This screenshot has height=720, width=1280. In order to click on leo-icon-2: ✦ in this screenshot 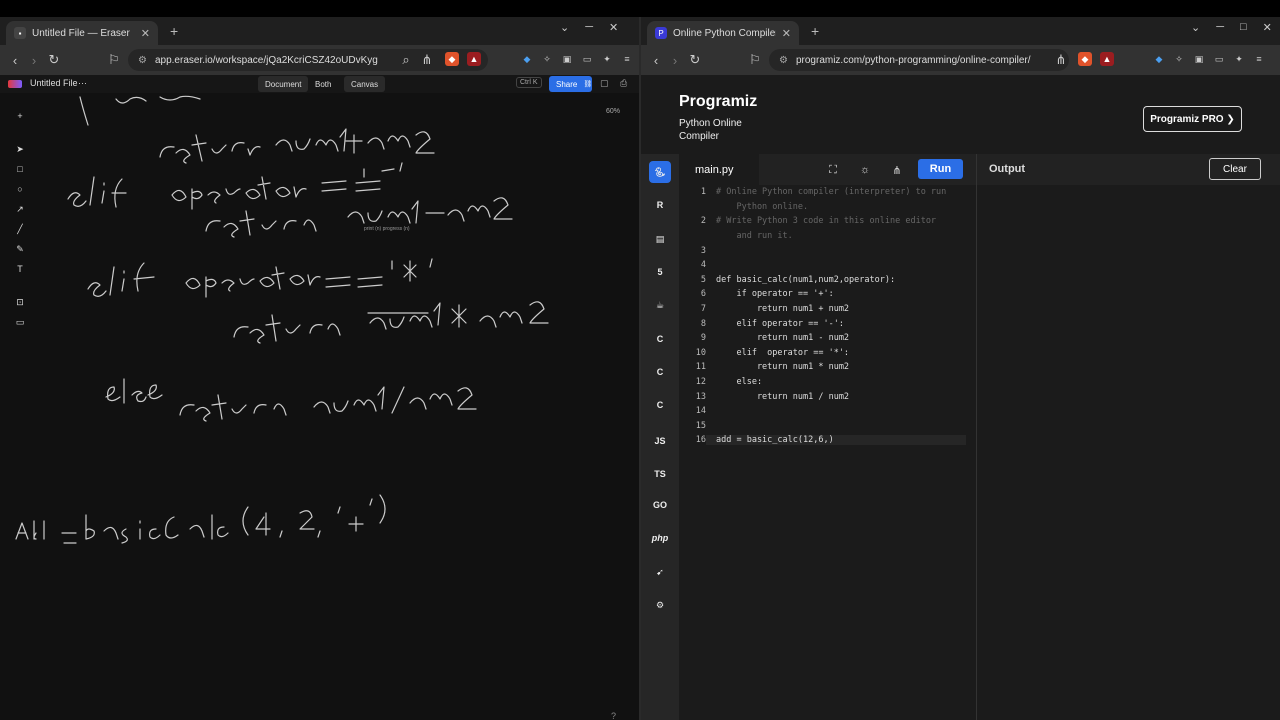, I will do `click(1239, 59)`.